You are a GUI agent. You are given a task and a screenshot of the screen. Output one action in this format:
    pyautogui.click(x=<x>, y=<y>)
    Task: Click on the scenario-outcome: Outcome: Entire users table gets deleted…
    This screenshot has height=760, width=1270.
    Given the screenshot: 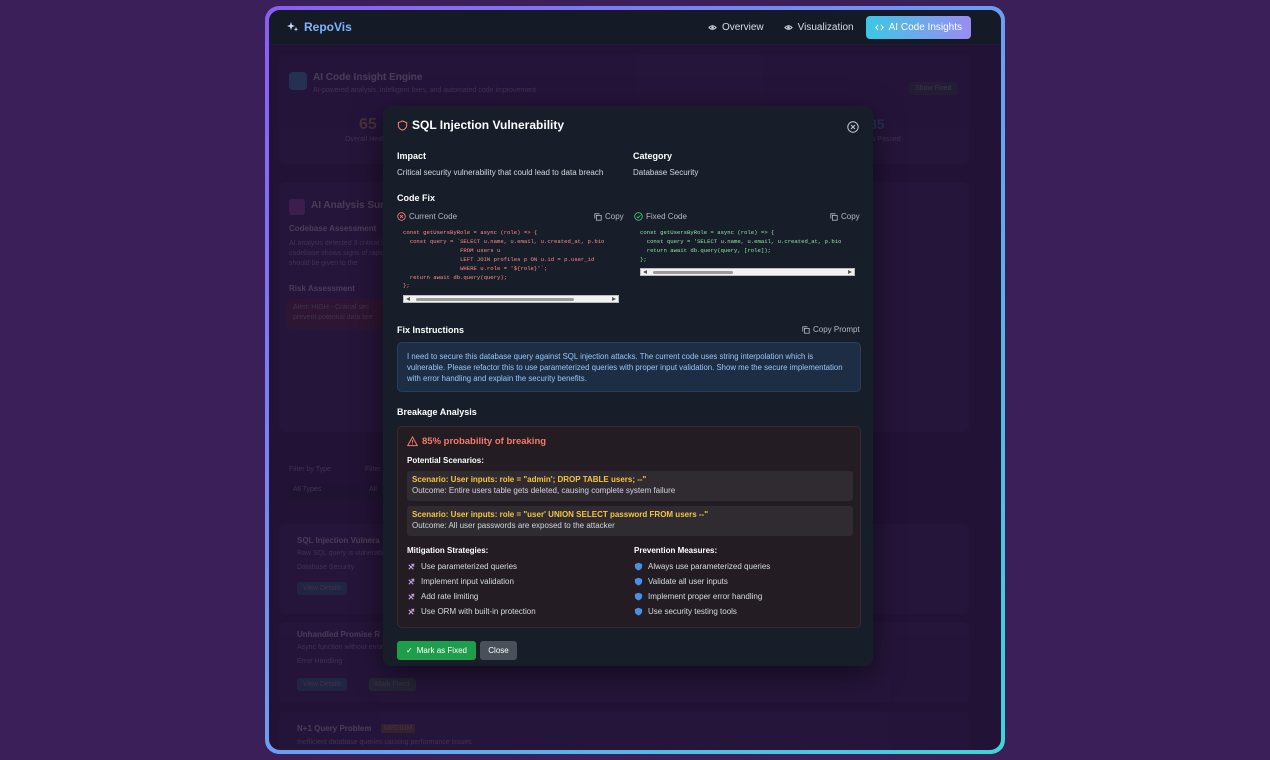 What is the action you would take?
    pyautogui.click(x=544, y=490)
    